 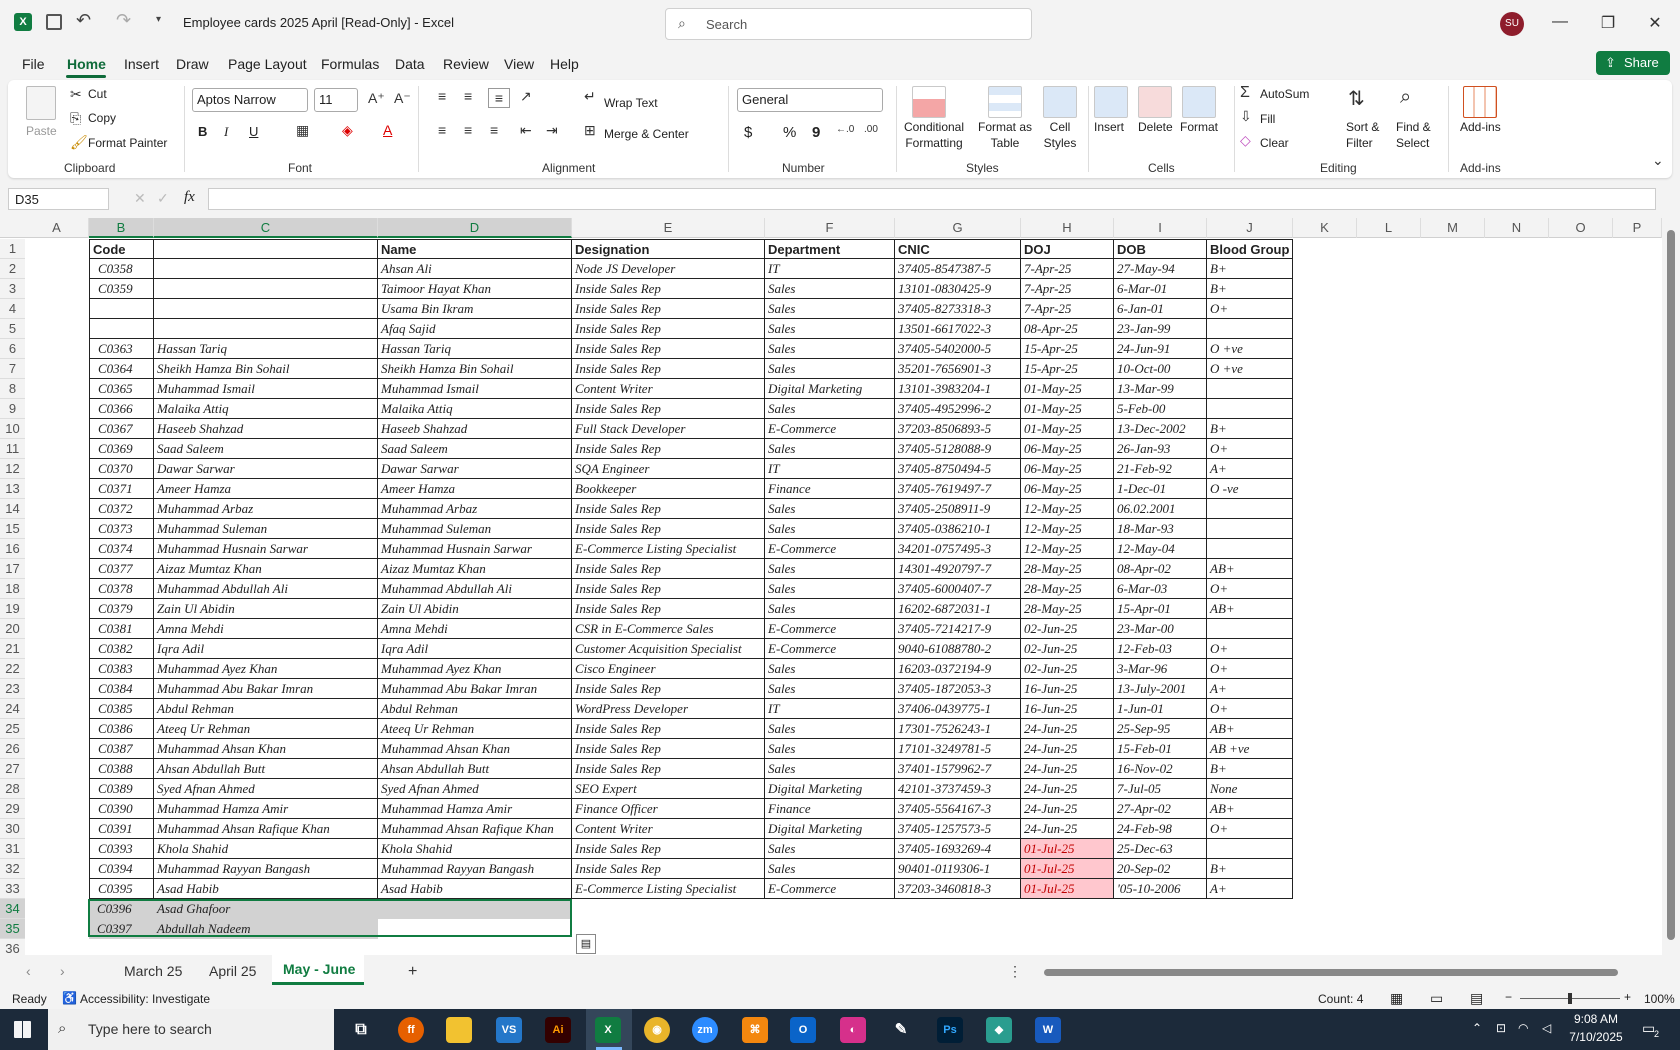 What do you see at coordinates (1160, 809) in the screenshot?
I see `table-cell: 27-Apr-02` at bounding box center [1160, 809].